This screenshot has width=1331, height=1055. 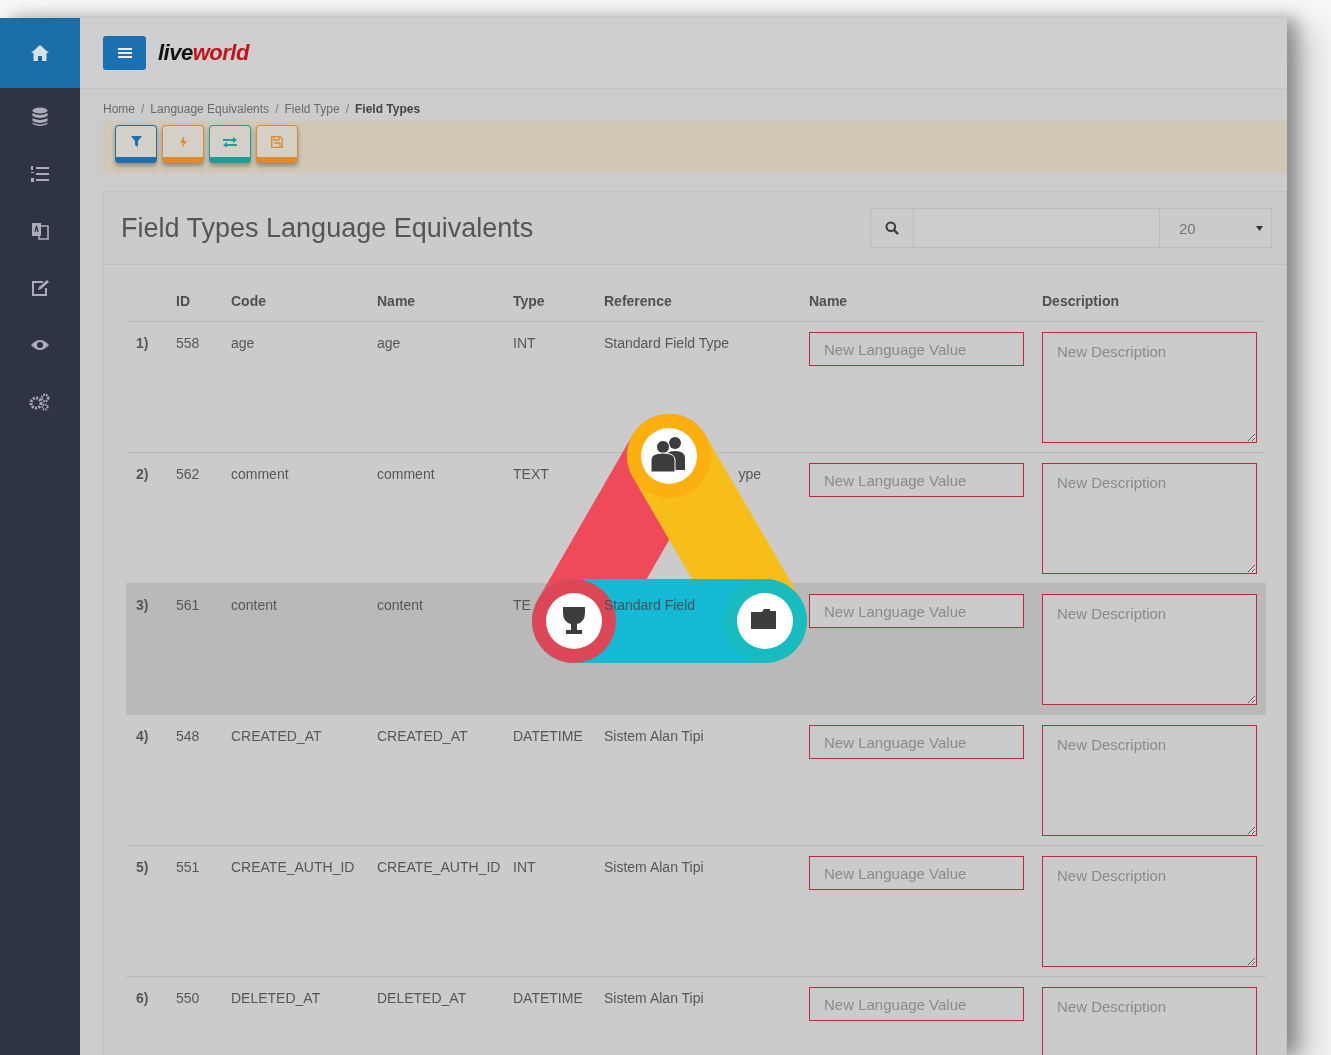 What do you see at coordinates (183, 301) in the screenshot?
I see `column-header: ID` at bounding box center [183, 301].